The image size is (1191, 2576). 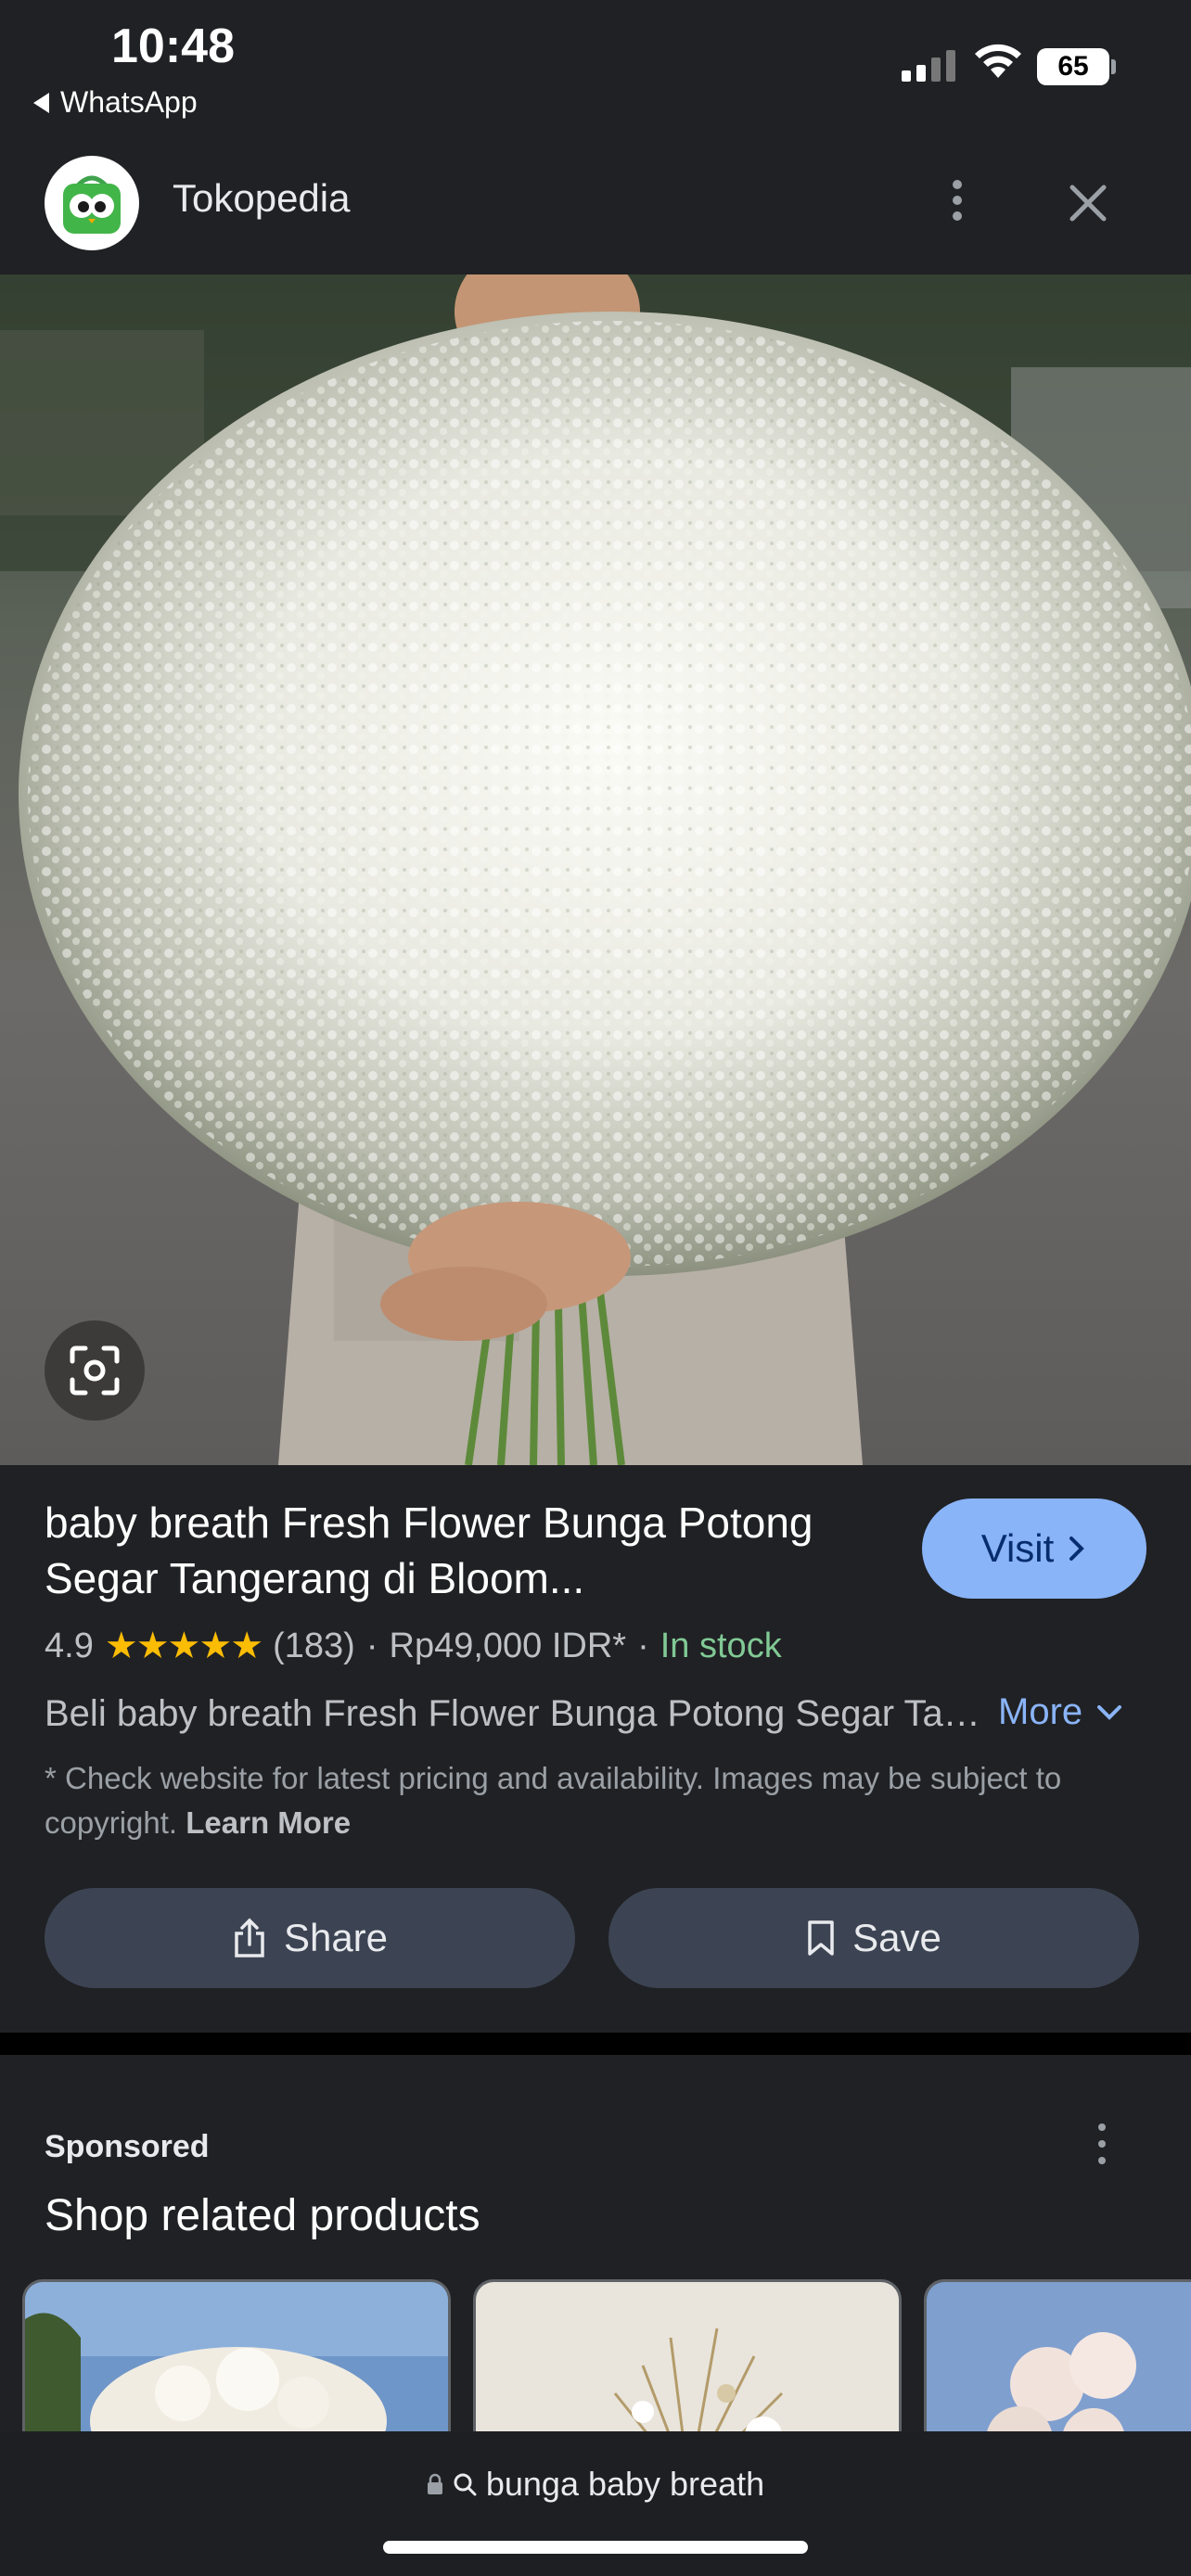 I want to click on rating-value: 4.9, so click(x=69, y=1645).